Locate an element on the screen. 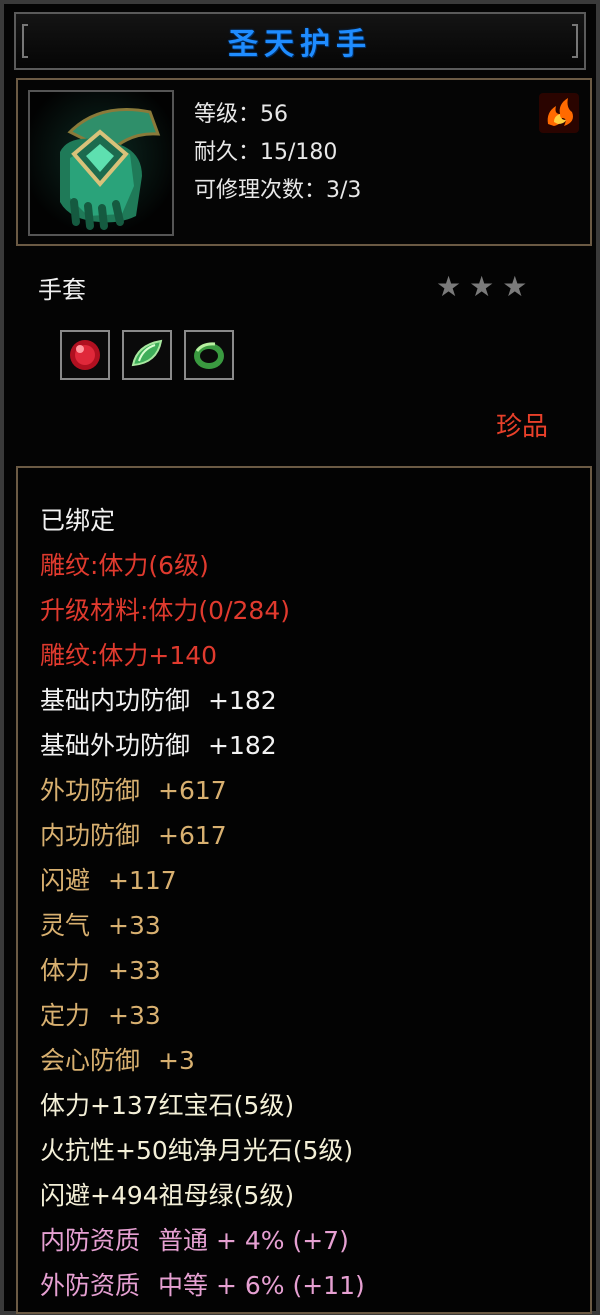  attribute-row: 定力 +33 is located at coordinates (100, 1015).